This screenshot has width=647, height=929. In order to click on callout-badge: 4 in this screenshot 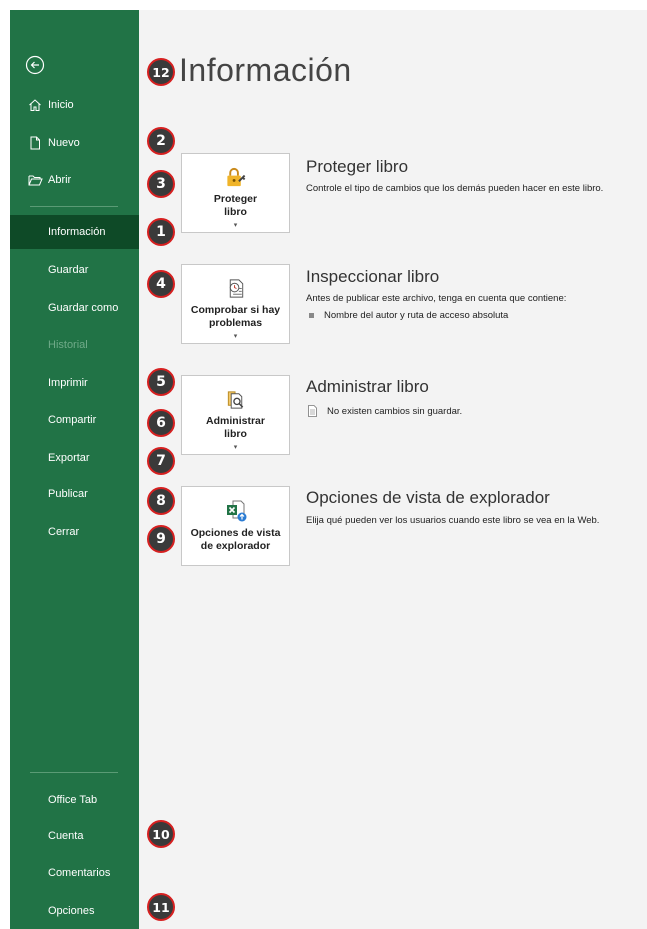, I will do `click(161, 284)`.